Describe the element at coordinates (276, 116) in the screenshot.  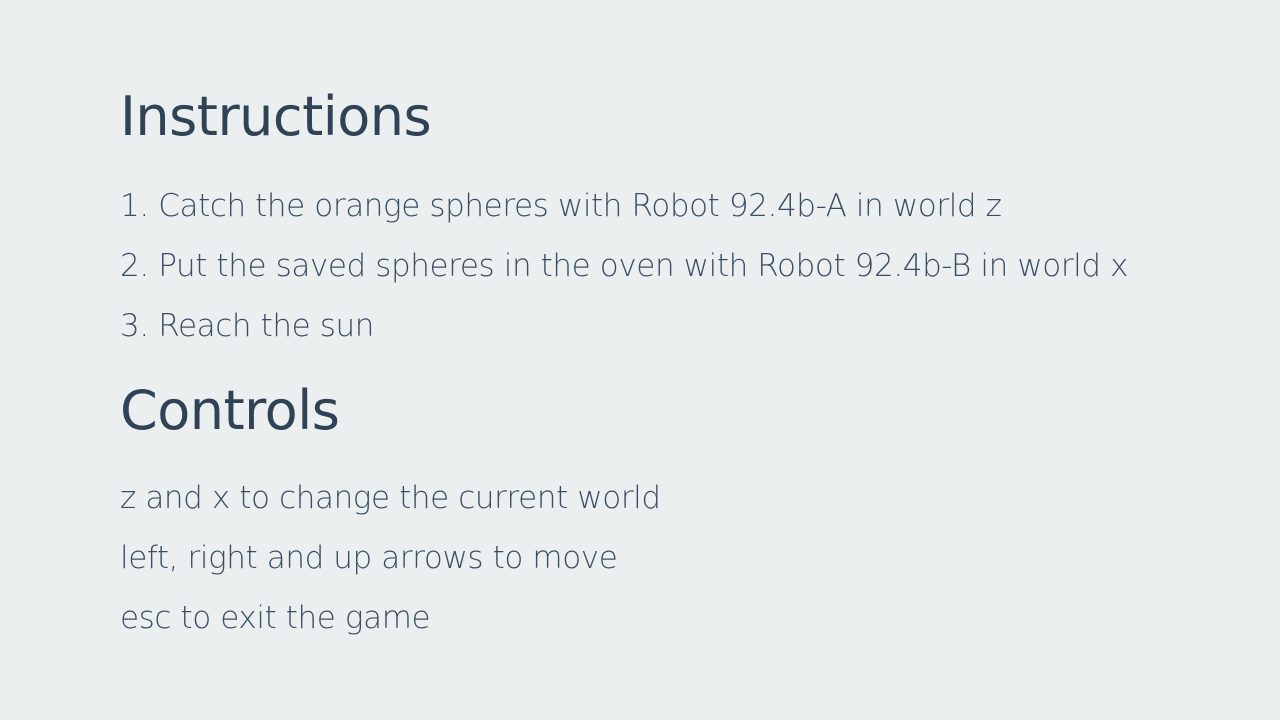
I see `instructions-title: Instructions` at that location.